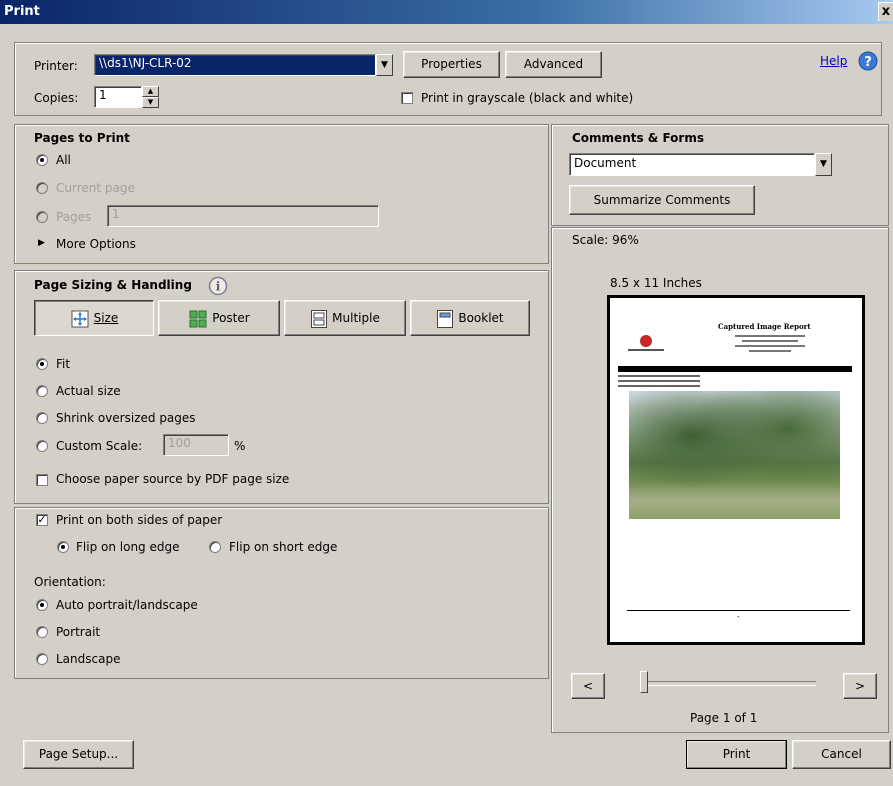  I want to click on actual-size-radio, so click(42, 391).